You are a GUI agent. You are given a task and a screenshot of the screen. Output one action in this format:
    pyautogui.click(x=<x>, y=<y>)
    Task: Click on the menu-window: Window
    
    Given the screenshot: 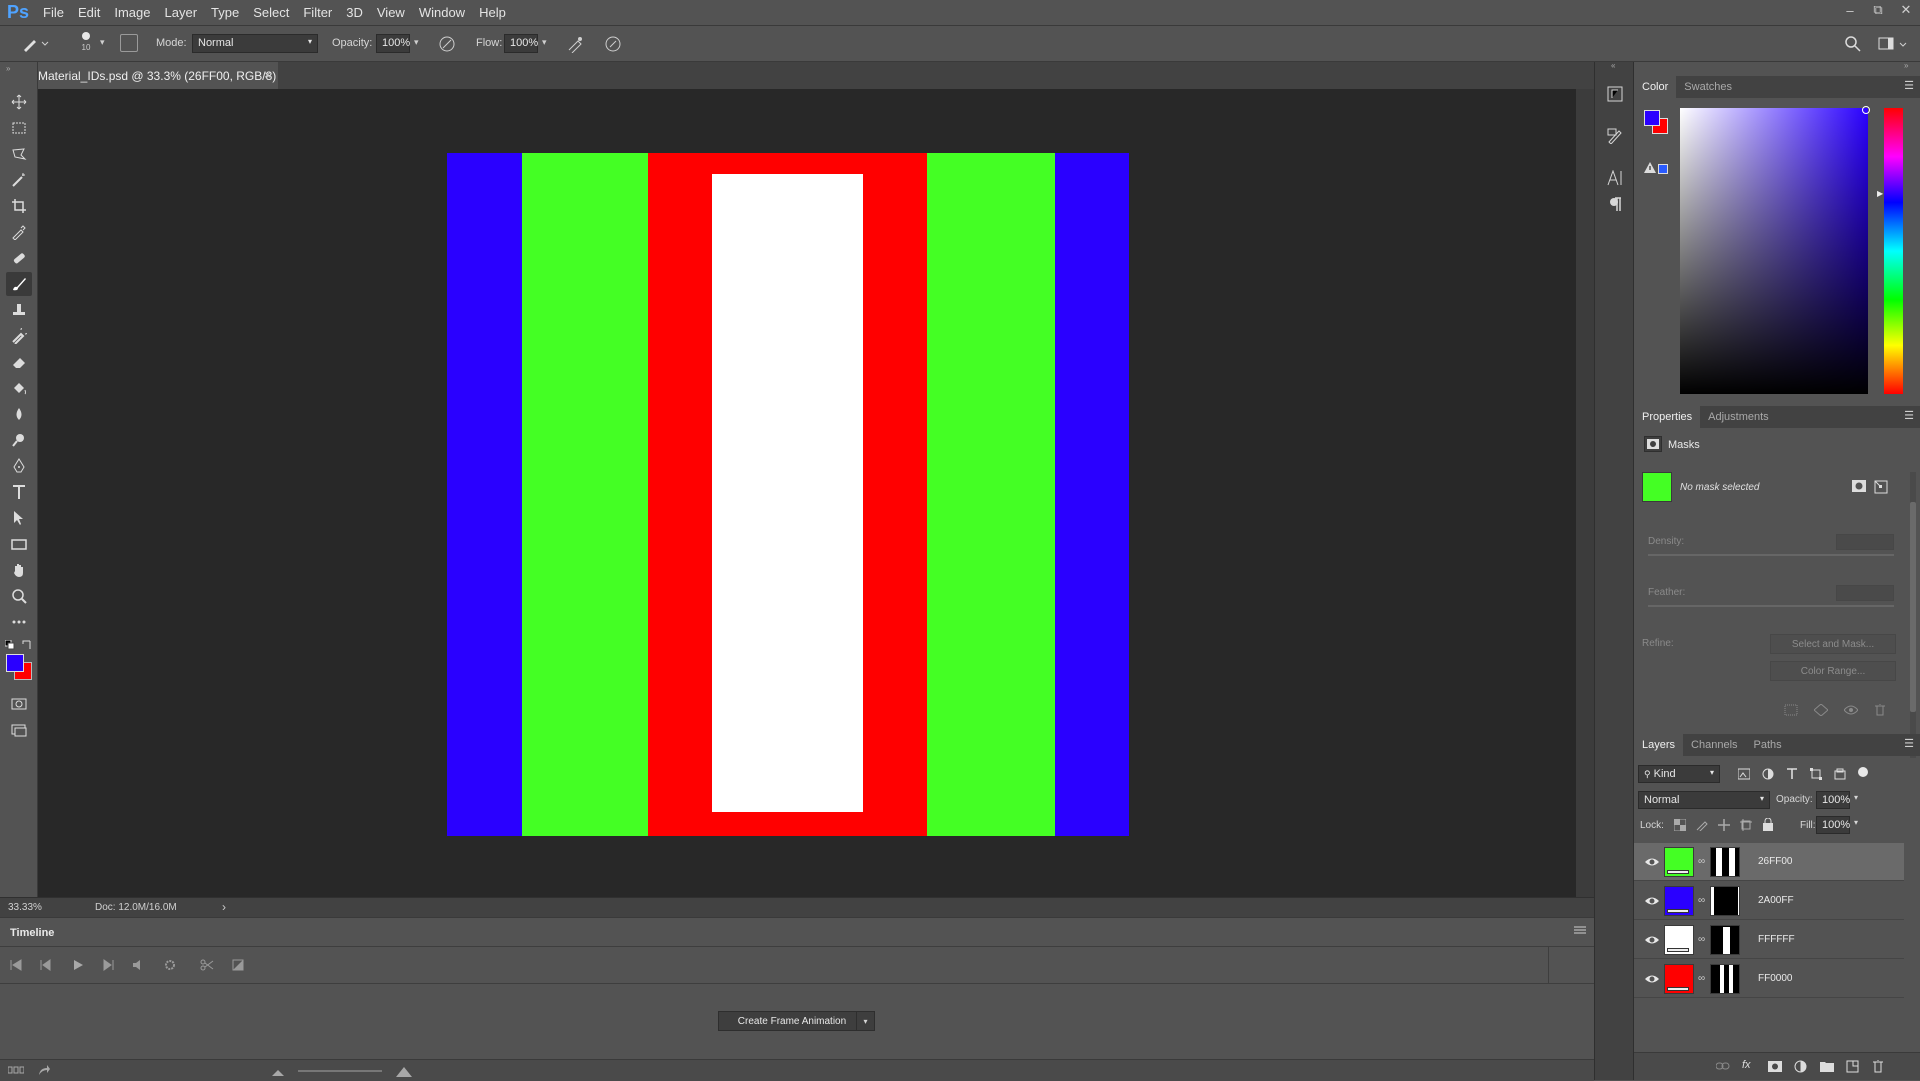 What is the action you would take?
    pyautogui.click(x=442, y=12)
    